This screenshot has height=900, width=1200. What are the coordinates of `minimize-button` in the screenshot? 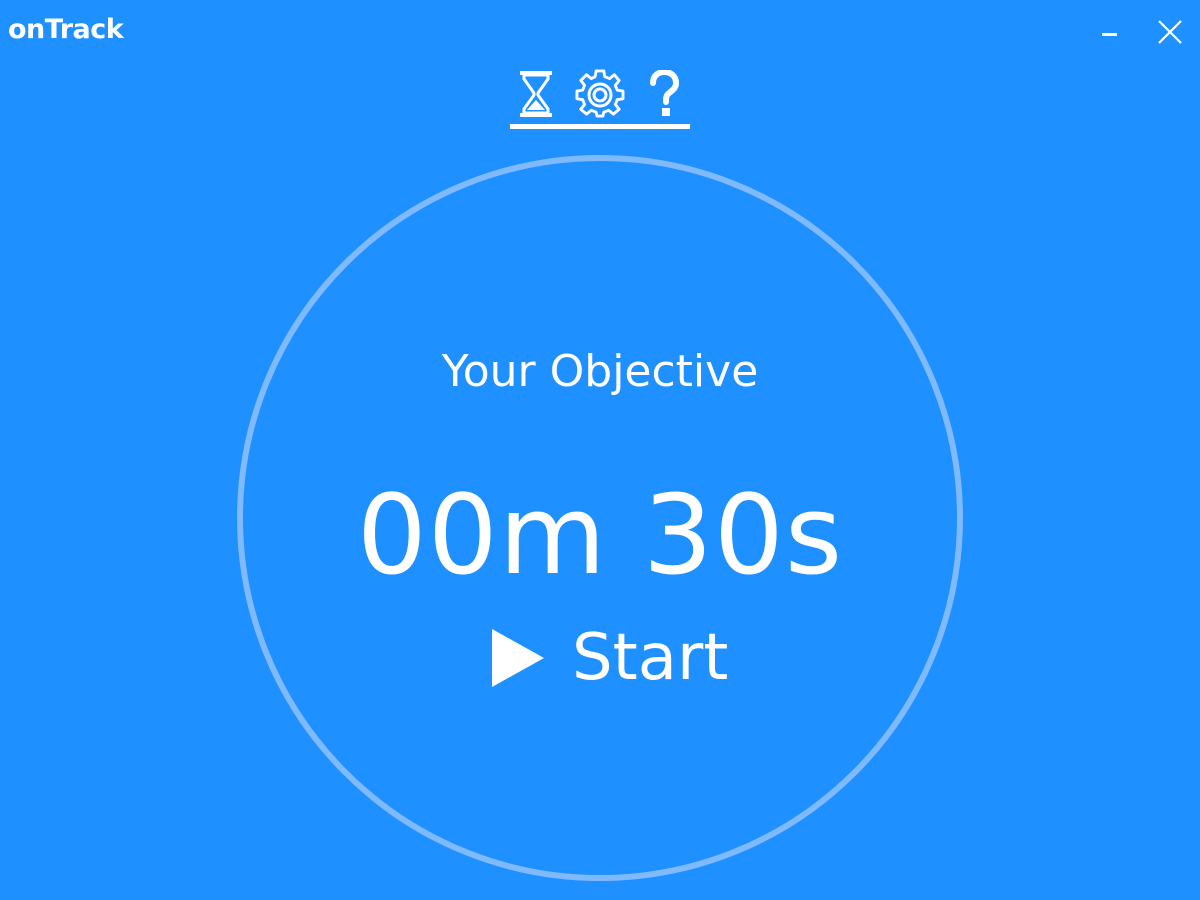 It's located at (1110, 32).